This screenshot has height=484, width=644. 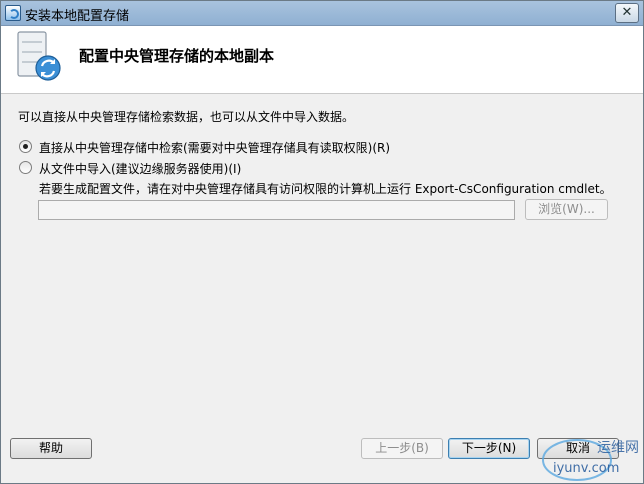 What do you see at coordinates (13, 13) in the screenshot?
I see `app-icon` at bounding box center [13, 13].